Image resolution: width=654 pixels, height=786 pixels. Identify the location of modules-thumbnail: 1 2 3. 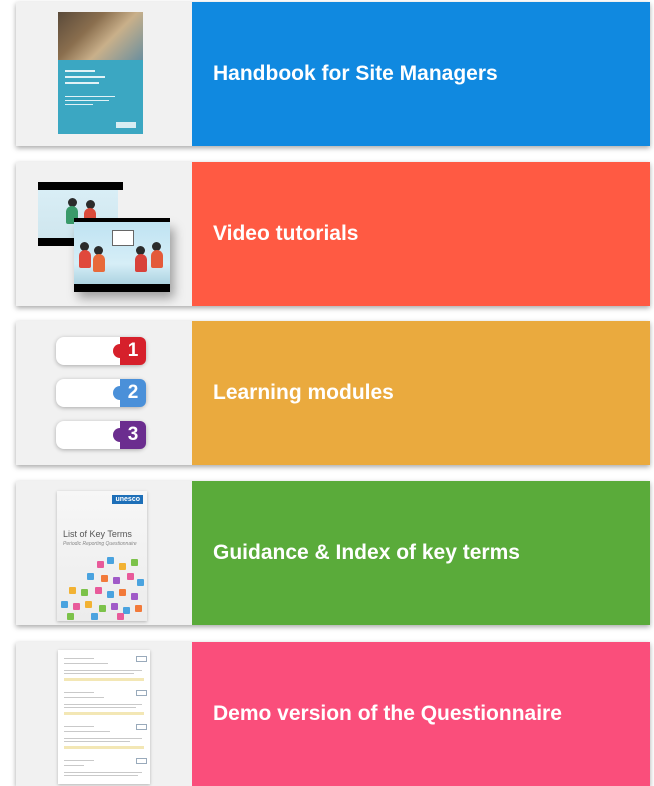
(104, 393).